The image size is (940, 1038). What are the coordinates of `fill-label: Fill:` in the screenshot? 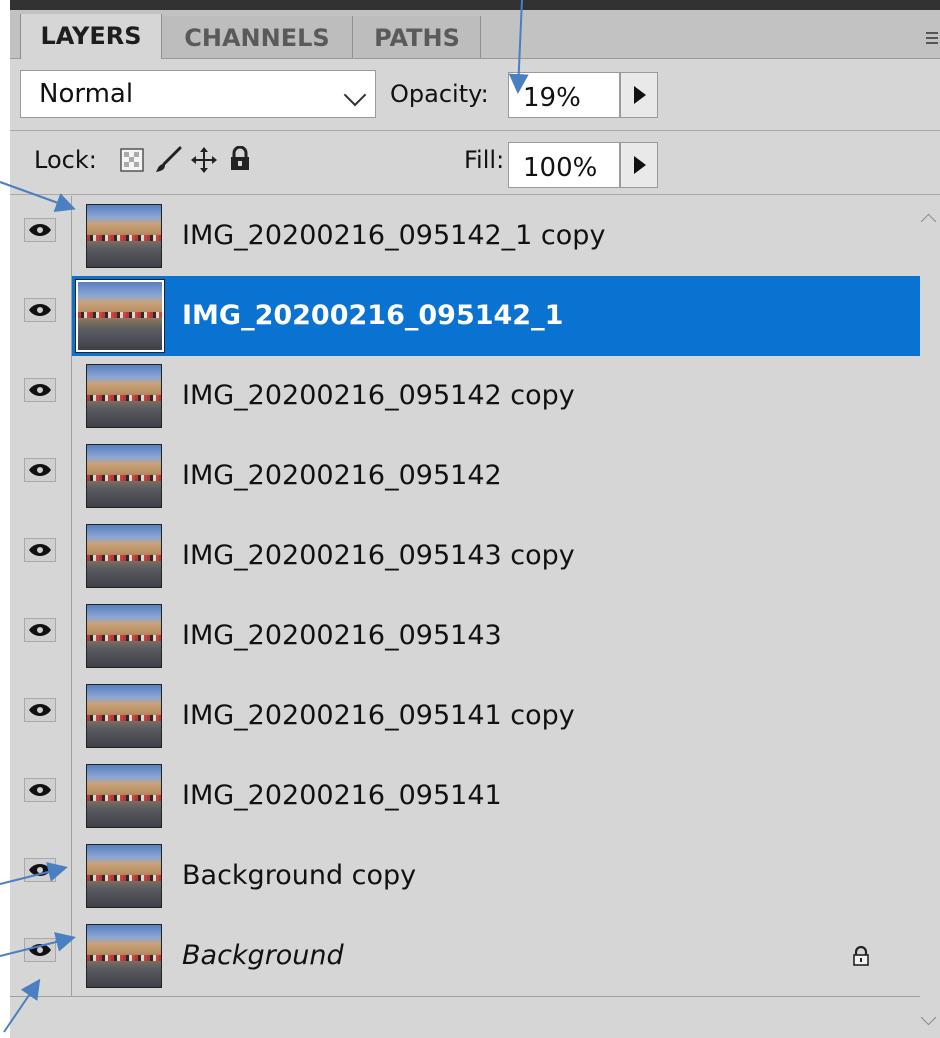 It's located at (484, 160).